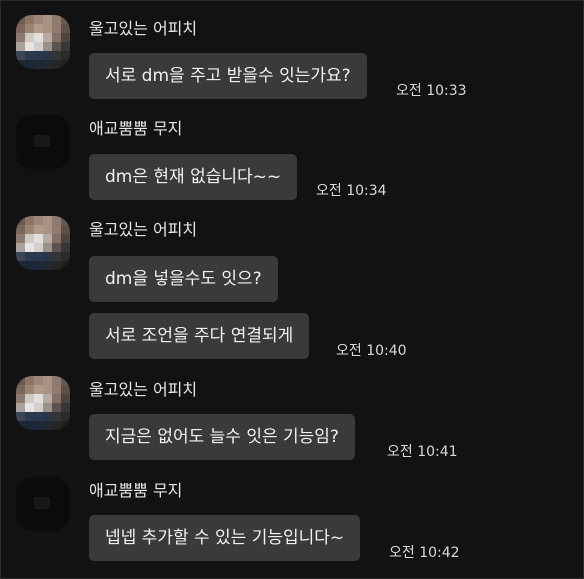 Image resolution: width=584 pixels, height=579 pixels. What do you see at coordinates (424, 553) in the screenshot?
I see `message-timestamp: 오전 10:42` at bounding box center [424, 553].